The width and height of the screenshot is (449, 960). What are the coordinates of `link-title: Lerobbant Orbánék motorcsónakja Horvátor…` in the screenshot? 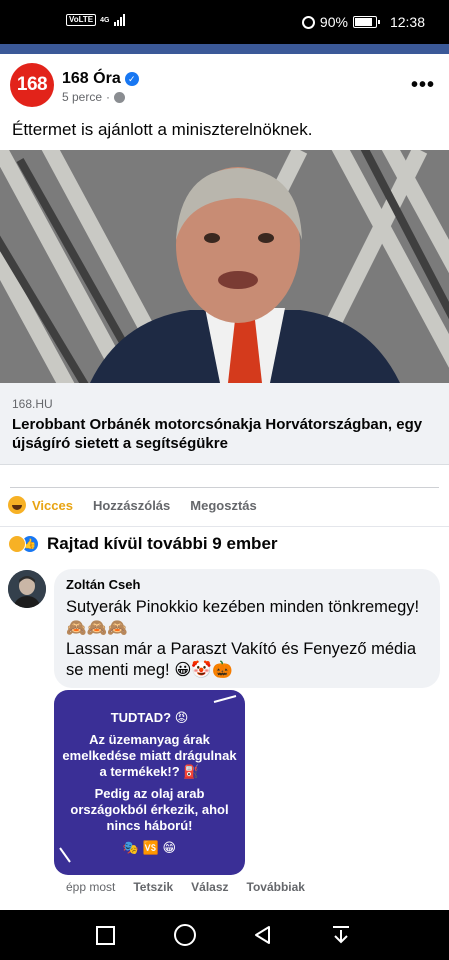 It's located at (222, 434).